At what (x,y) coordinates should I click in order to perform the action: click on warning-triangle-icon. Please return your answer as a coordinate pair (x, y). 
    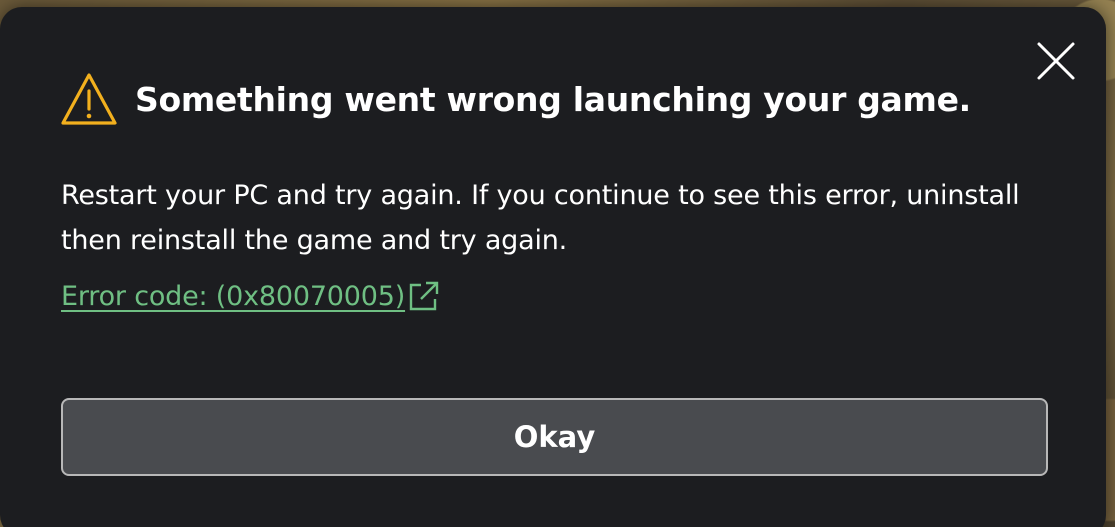
    Looking at the image, I should click on (89, 99).